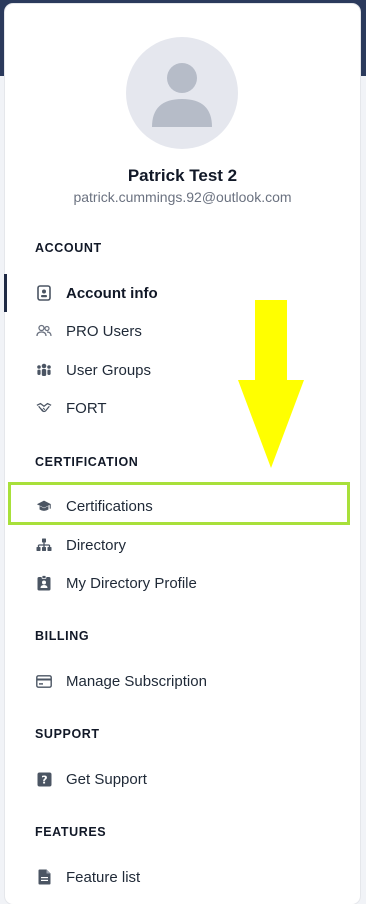 This screenshot has height=904, width=366. What do you see at coordinates (87, 462) in the screenshot?
I see `section-title-certification: CERTIFICATION` at bounding box center [87, 462].